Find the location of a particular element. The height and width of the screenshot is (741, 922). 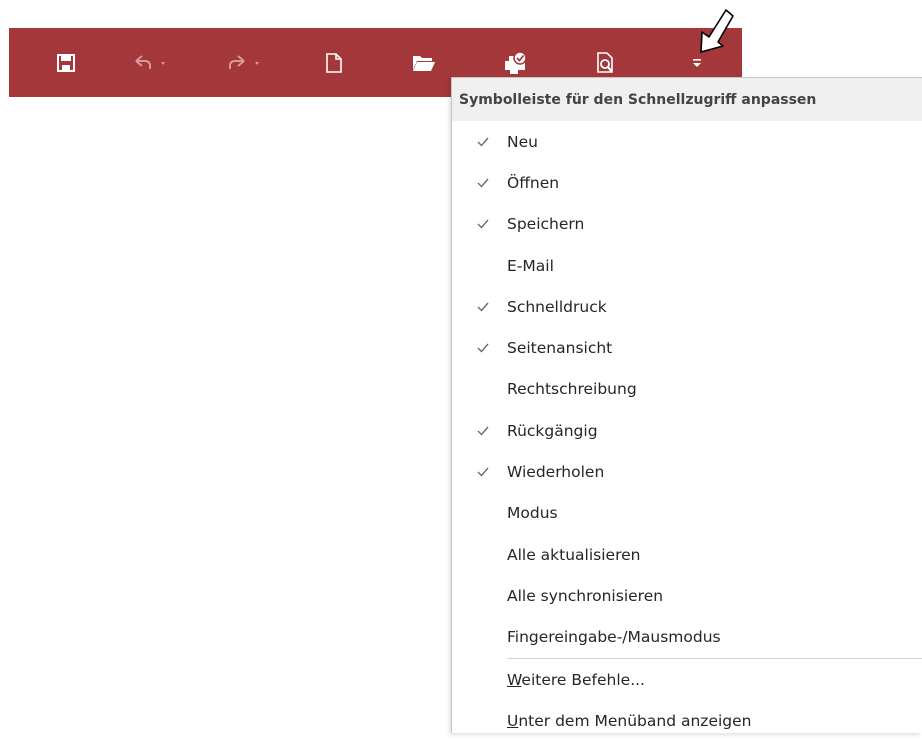

menu-item-label: Neu is located at coordinates (522, 141).